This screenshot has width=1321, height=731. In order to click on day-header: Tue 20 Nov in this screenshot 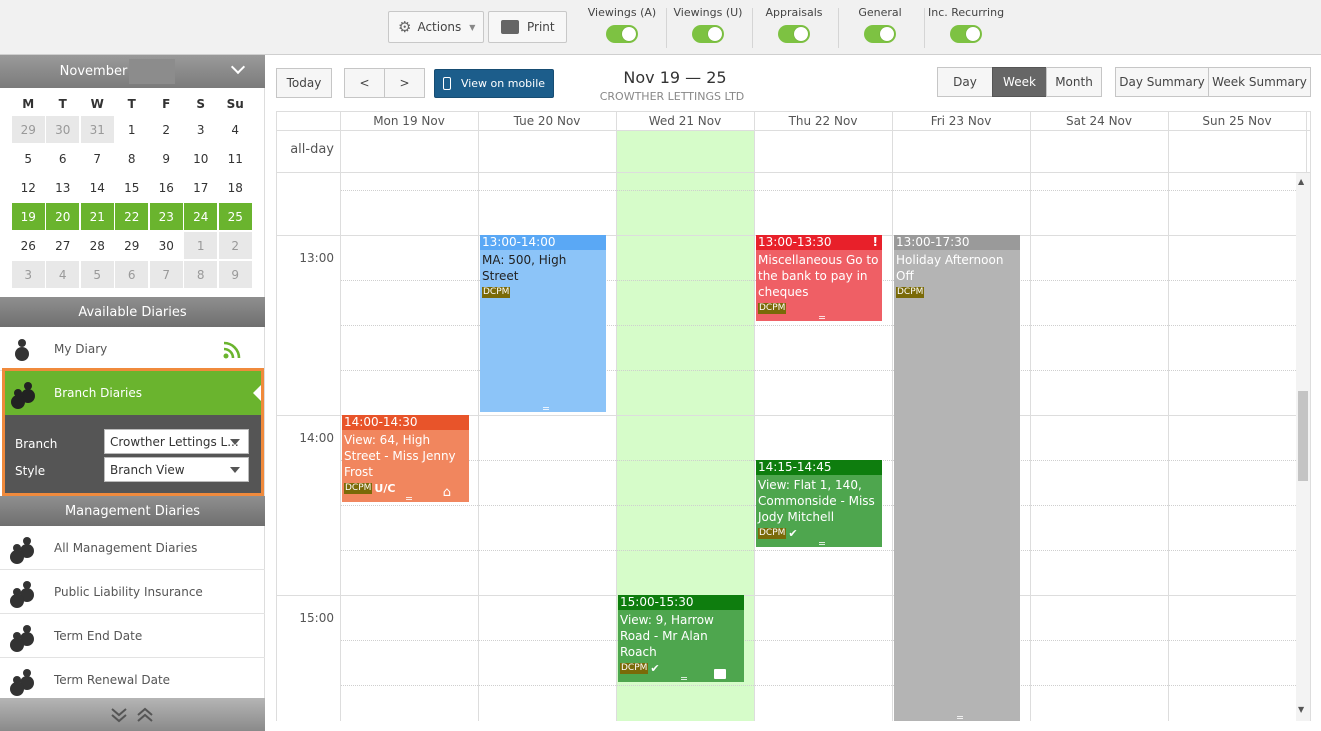, I will do `click(547, 120)`.